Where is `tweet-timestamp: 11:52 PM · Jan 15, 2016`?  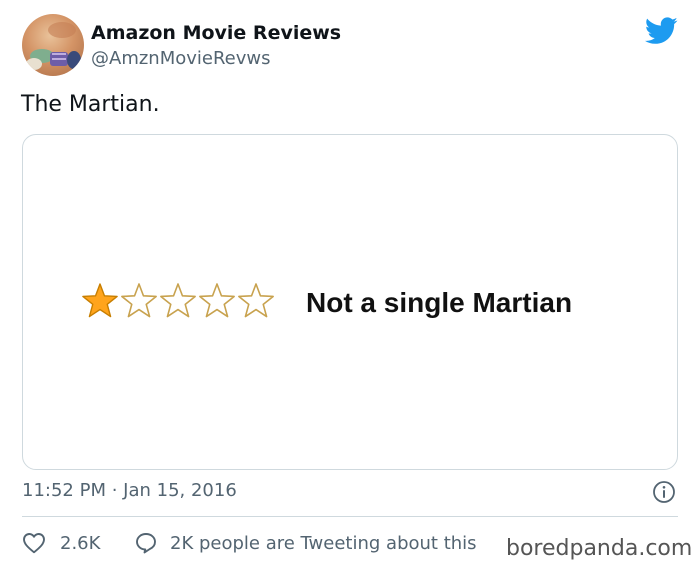 tweet-timestamp: 11:52 PM · Jan 15, 2016 is located at coordinates (129, 490).